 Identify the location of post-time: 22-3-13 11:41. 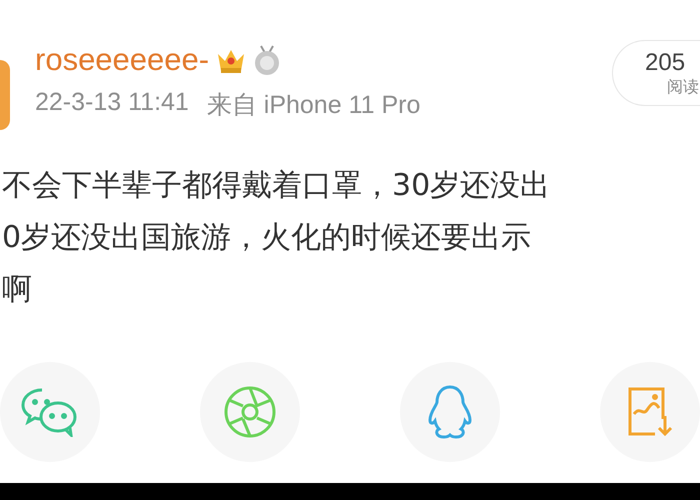
(112, 103).